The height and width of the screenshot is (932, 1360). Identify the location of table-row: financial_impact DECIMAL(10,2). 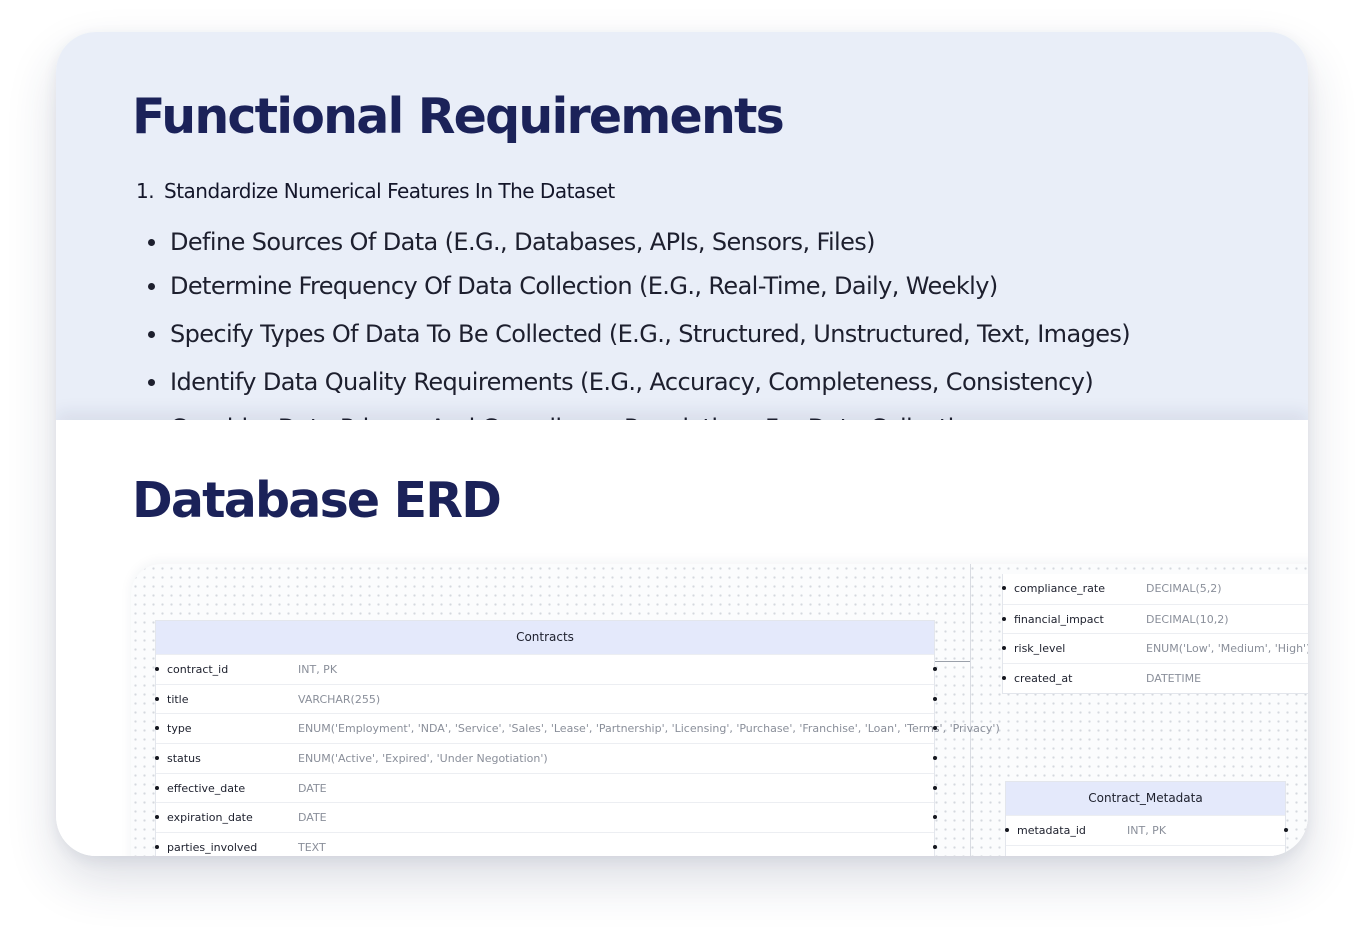
(1155, 618).